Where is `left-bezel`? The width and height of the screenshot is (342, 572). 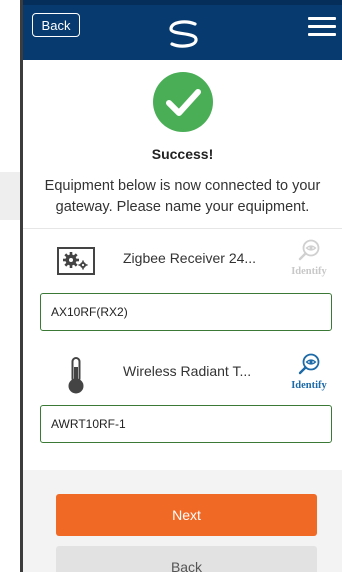 left-bezel is located at coordinates (10, 286).